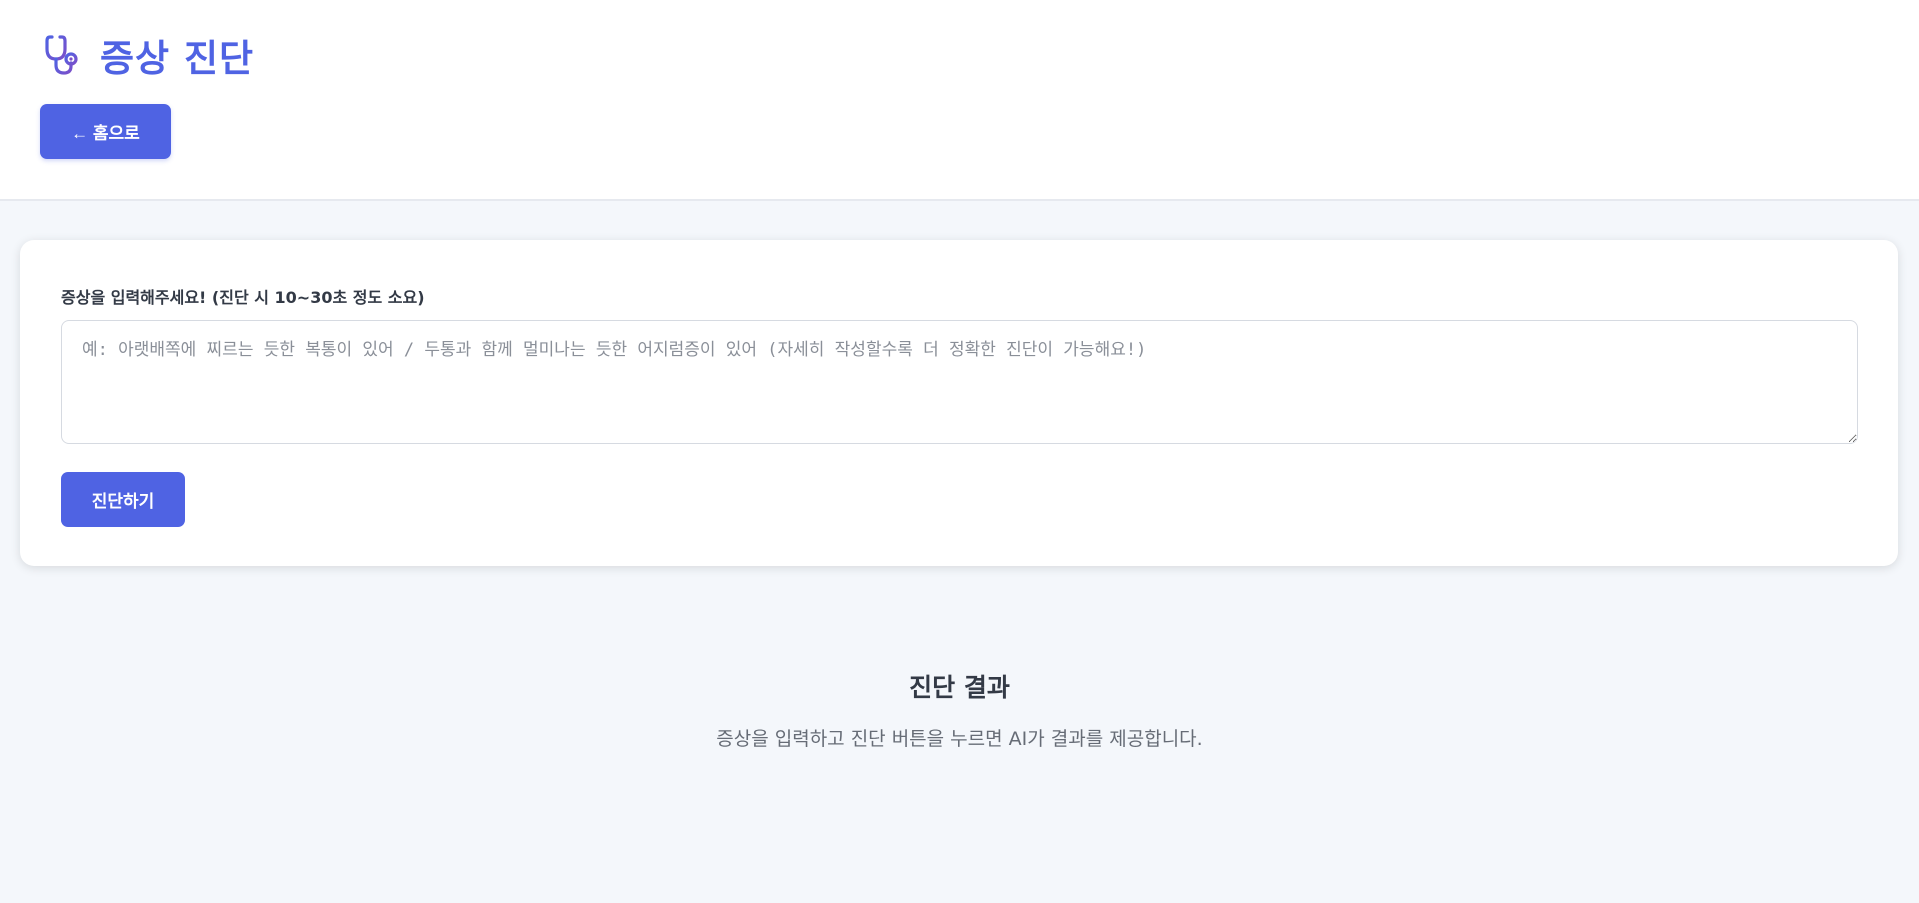  What do you see at coordinates (959, 382) in the screenshot?
I see `symptom-input` at bounding box center [959, 382].